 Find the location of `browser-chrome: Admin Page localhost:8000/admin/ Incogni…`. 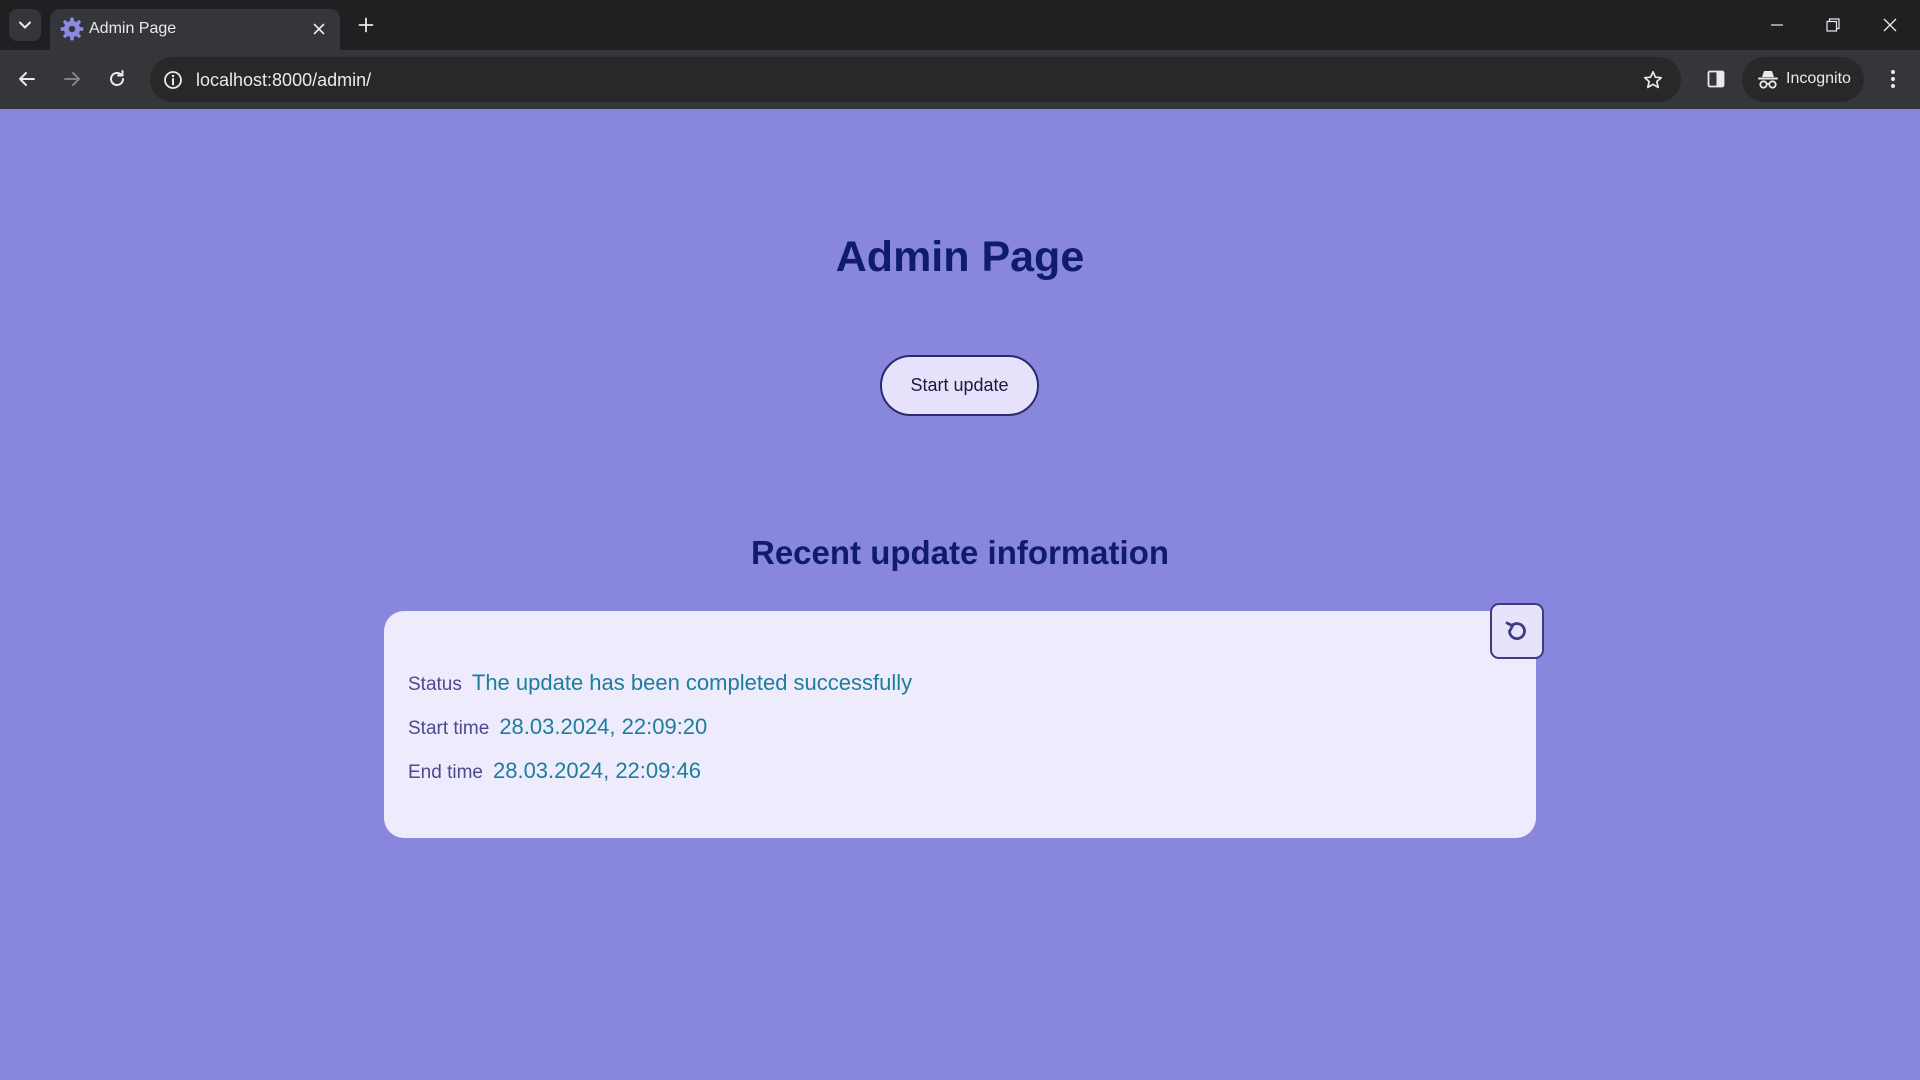

browser-chrome: Admin Page localhost:8000/admin/ Incogni… is located at coordinates (960, 54).